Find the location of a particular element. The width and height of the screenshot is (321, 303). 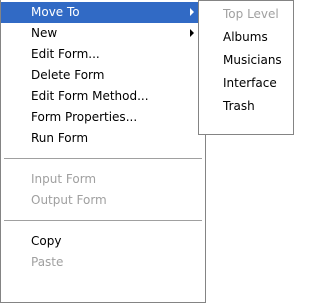

menu-item-delete-form: Delete Form is located at coordinates (103, 75).